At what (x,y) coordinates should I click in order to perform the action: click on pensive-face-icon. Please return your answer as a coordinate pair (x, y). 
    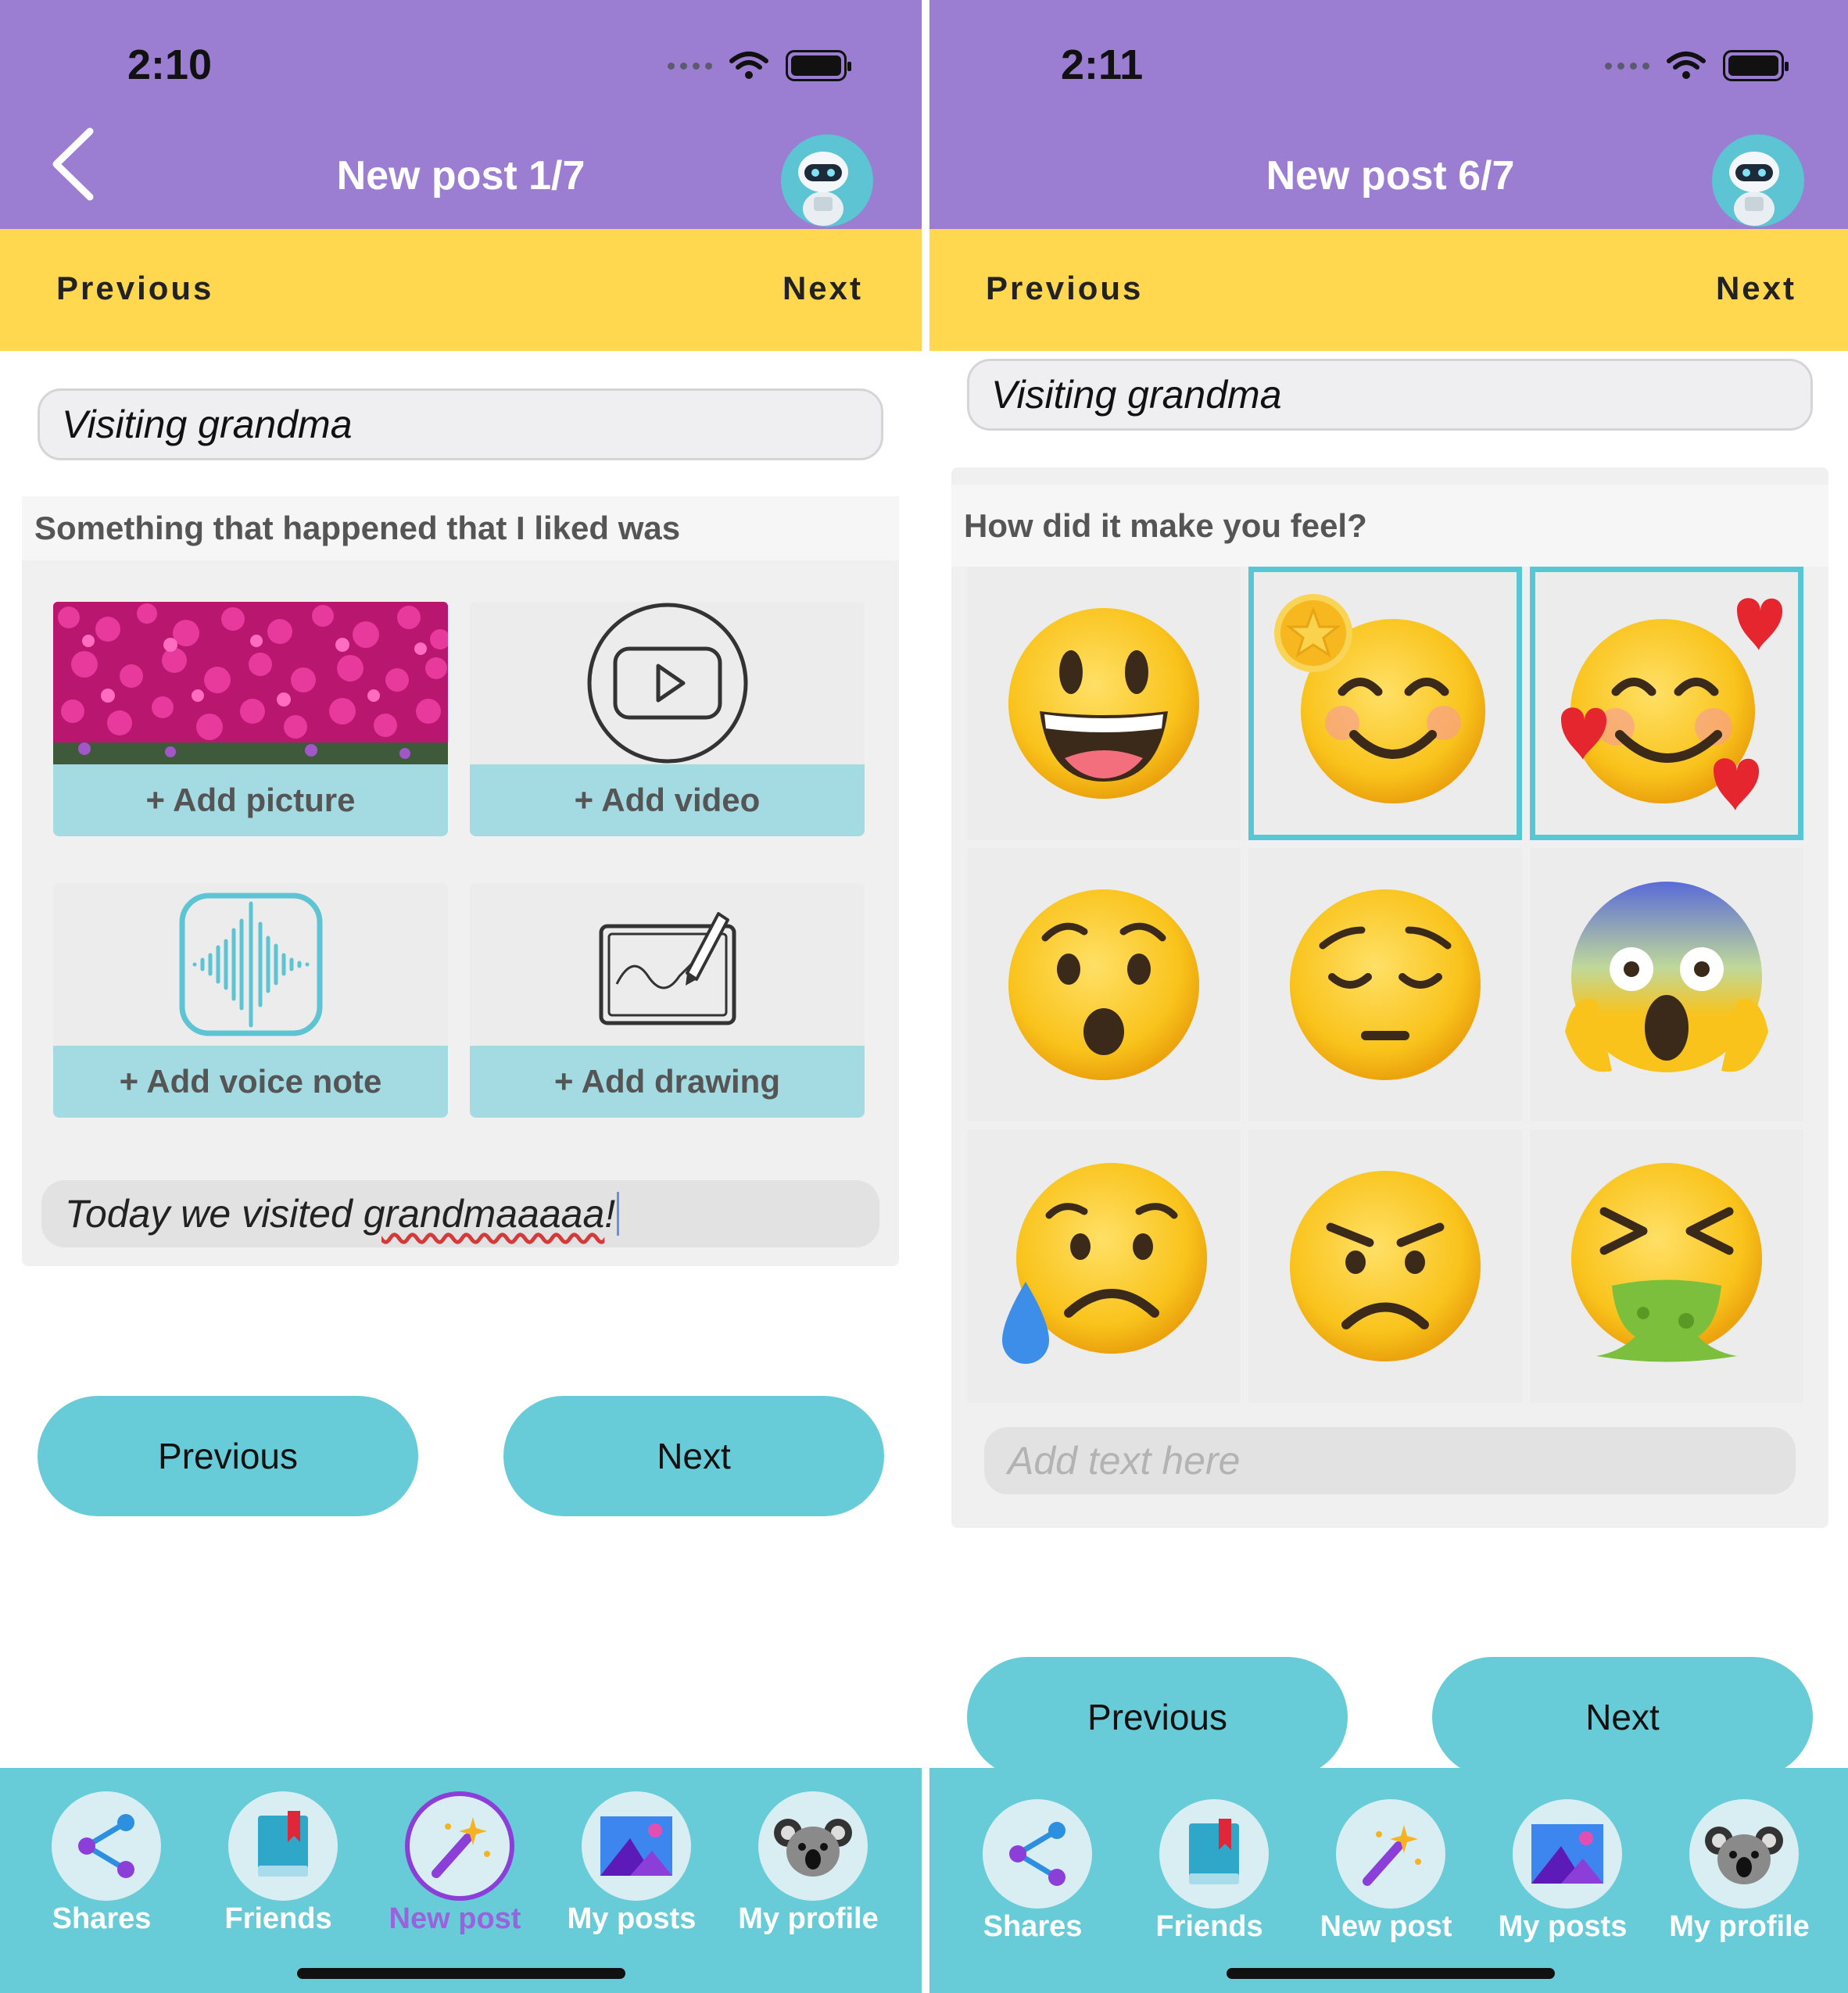
    Looking at the image, I should click on (1385, 984).